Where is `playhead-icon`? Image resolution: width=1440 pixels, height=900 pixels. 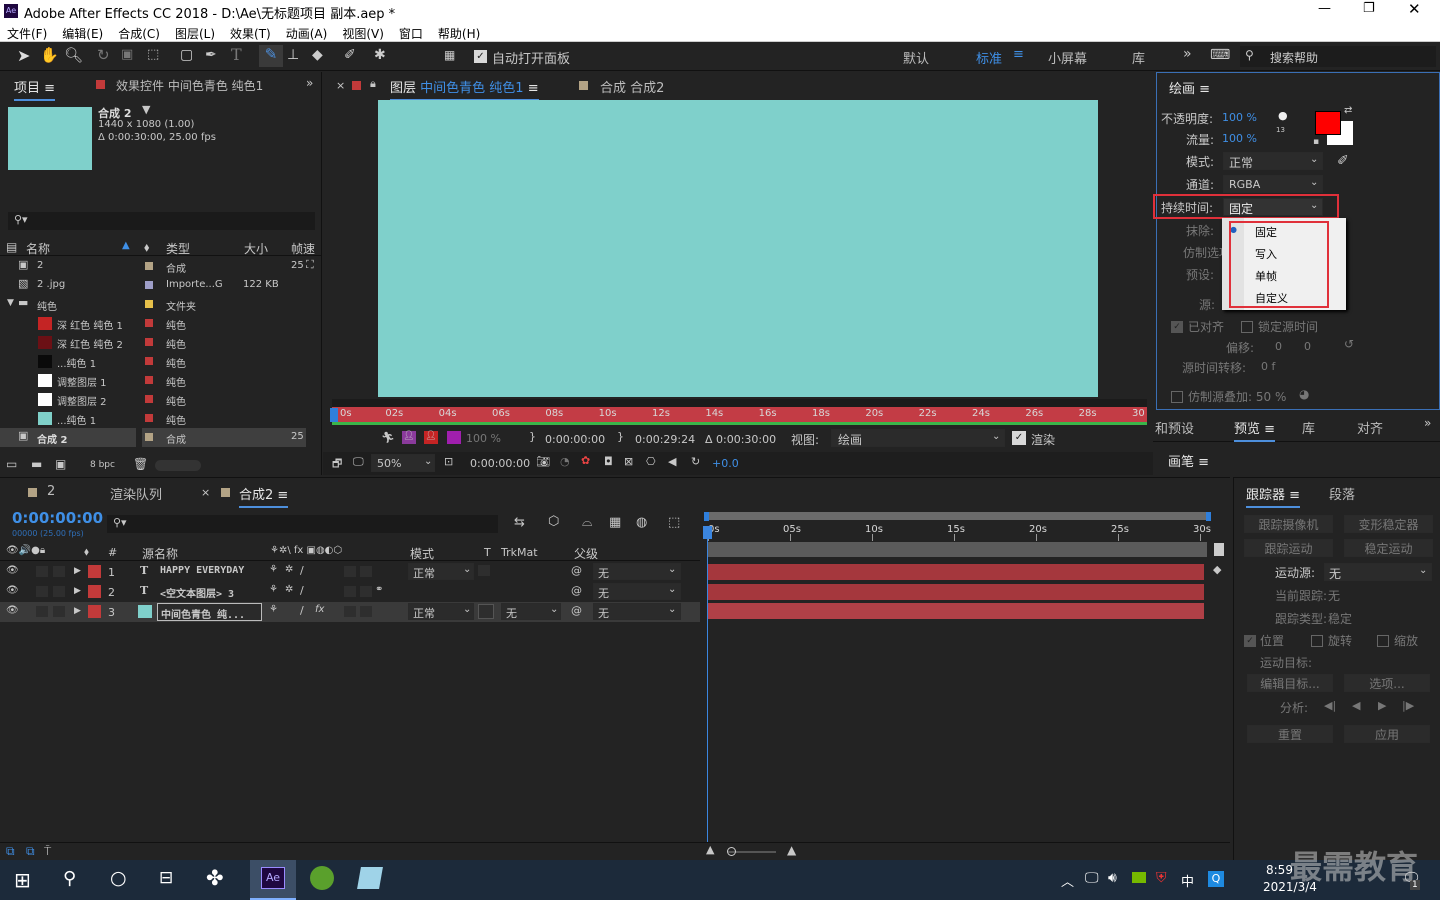 playhead-icon is located at coordinates (334, 415).